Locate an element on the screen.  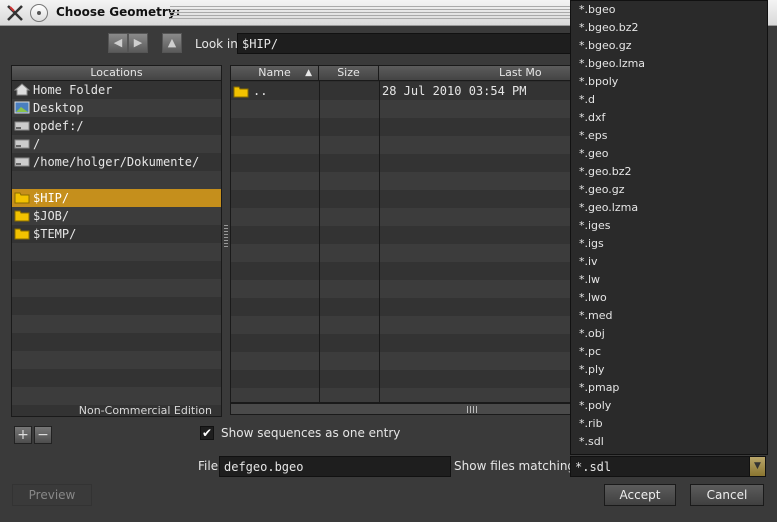
location-hip: $HIP/ is located at coordinates (116, 198).